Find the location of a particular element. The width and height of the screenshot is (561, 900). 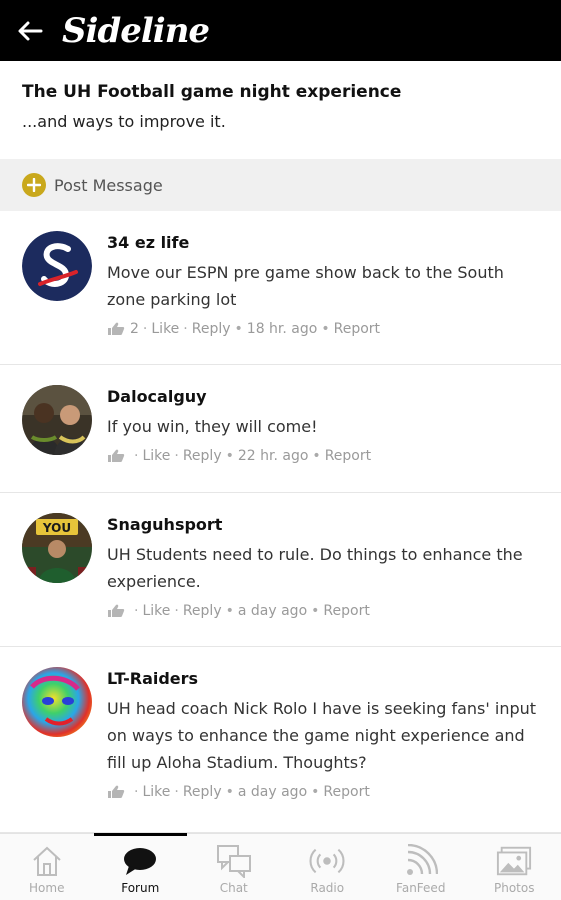

forum-icon is located at coordinates (140, 861).